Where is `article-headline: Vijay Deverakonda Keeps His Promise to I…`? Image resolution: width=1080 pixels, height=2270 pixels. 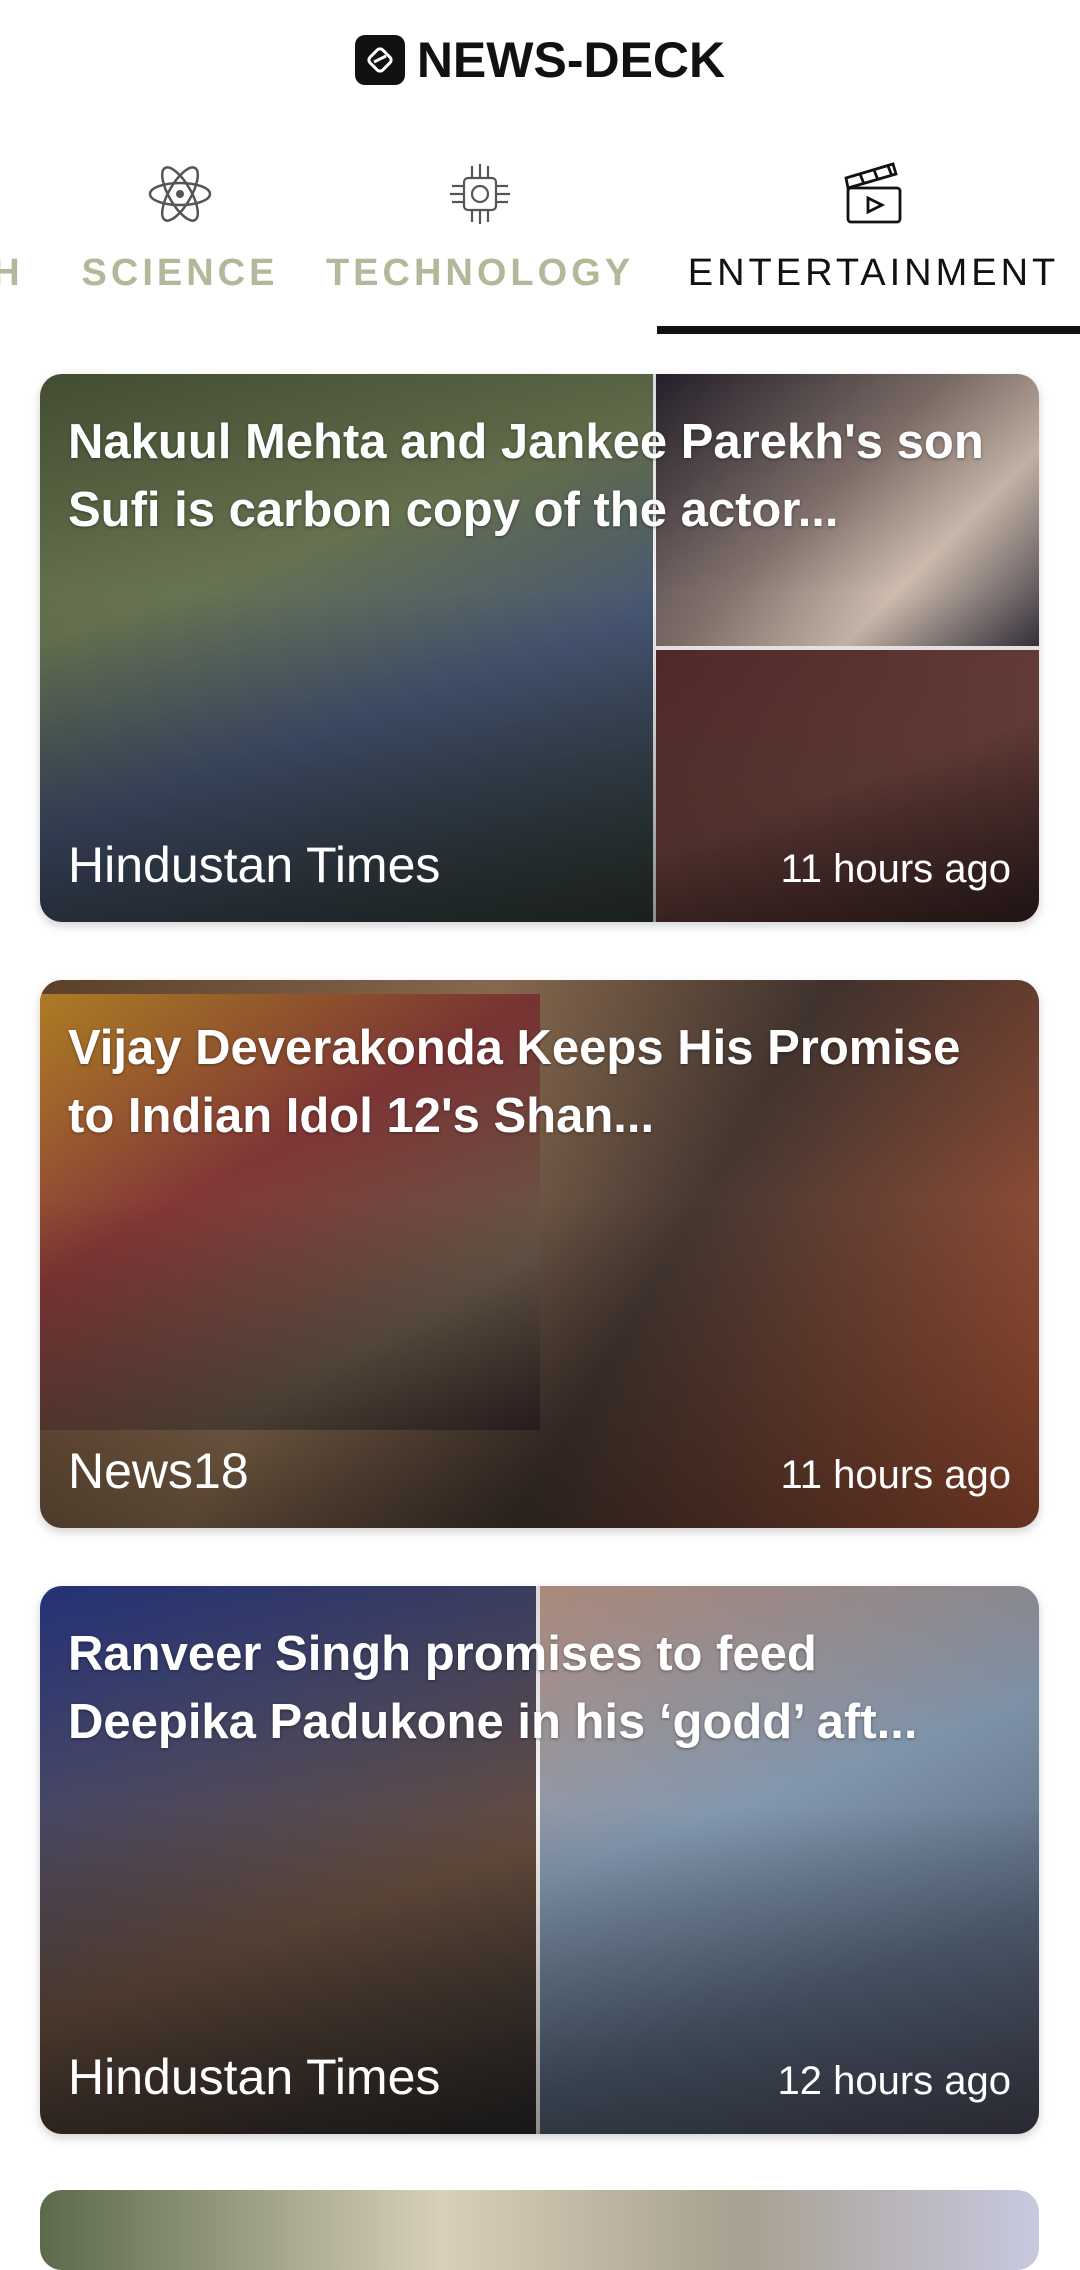
article-headline: Vijay Deverakonda Keeps His Promise to I… is located at coordinates (538, 1082).